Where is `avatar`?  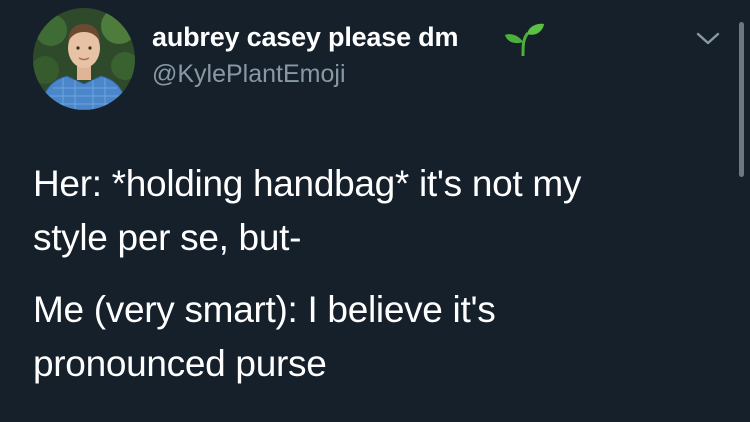 avatar is located at coordinates (84, 59).